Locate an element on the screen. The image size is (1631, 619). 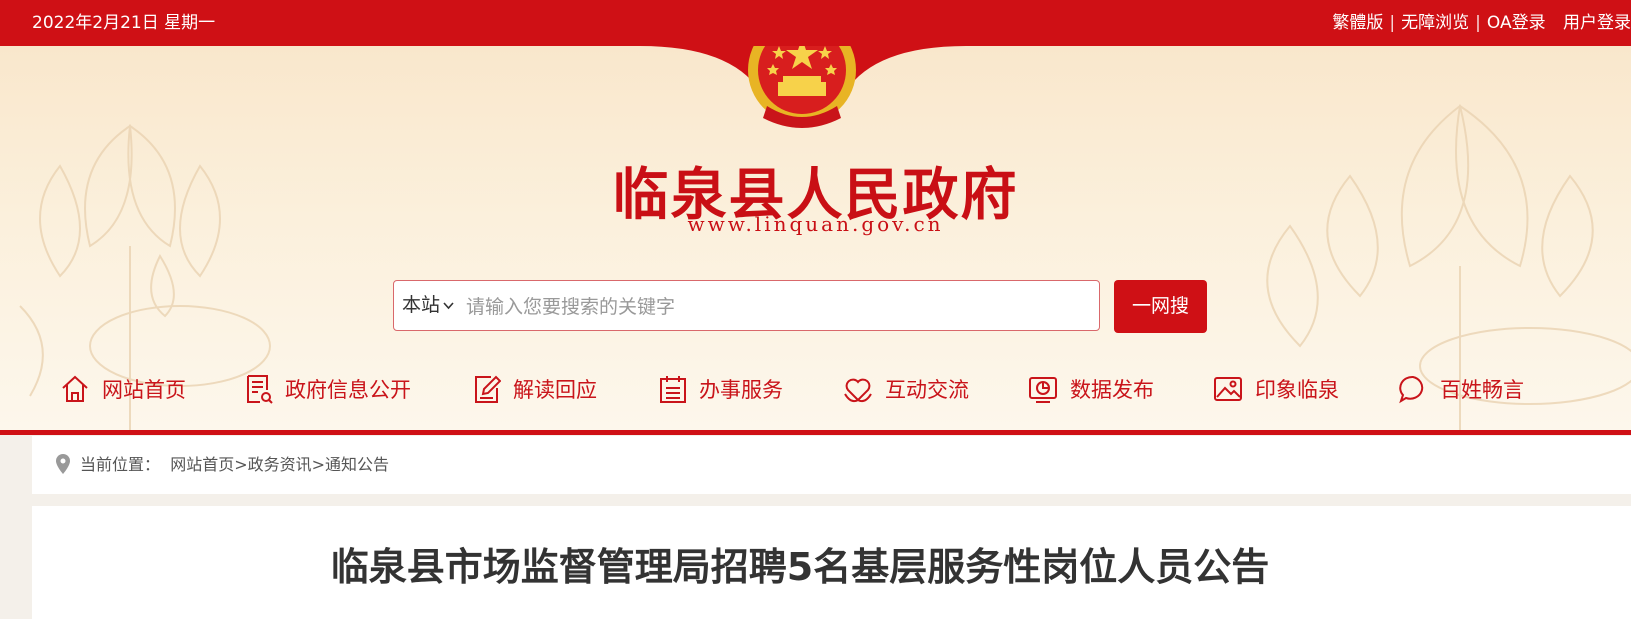
nav-item-label: 政府信息公开 is located at coordinates (348, 390).